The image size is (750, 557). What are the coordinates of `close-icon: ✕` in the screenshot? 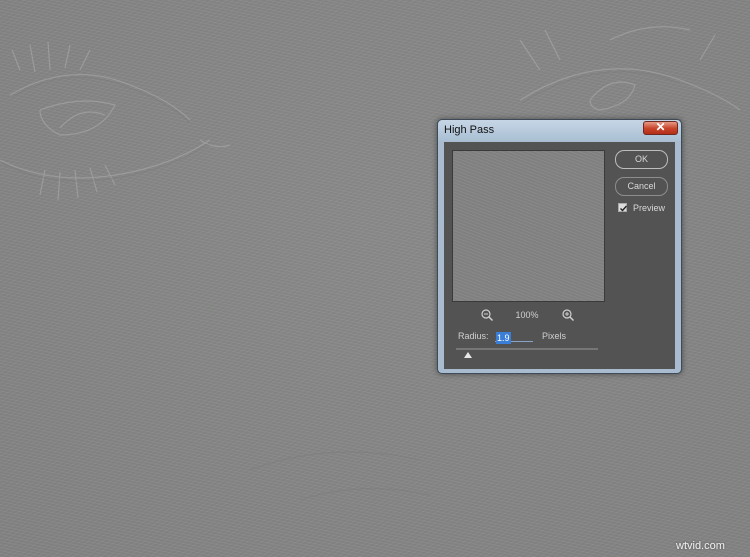 It's located at (660, 127).